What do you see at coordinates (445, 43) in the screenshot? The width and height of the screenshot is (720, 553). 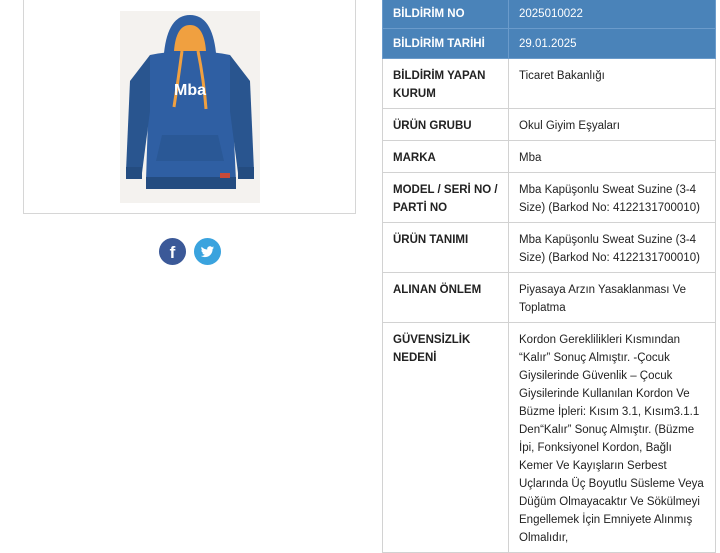 I see `row-label: BİLDİRİM TARİHİ` at bounding box center [445, 43].